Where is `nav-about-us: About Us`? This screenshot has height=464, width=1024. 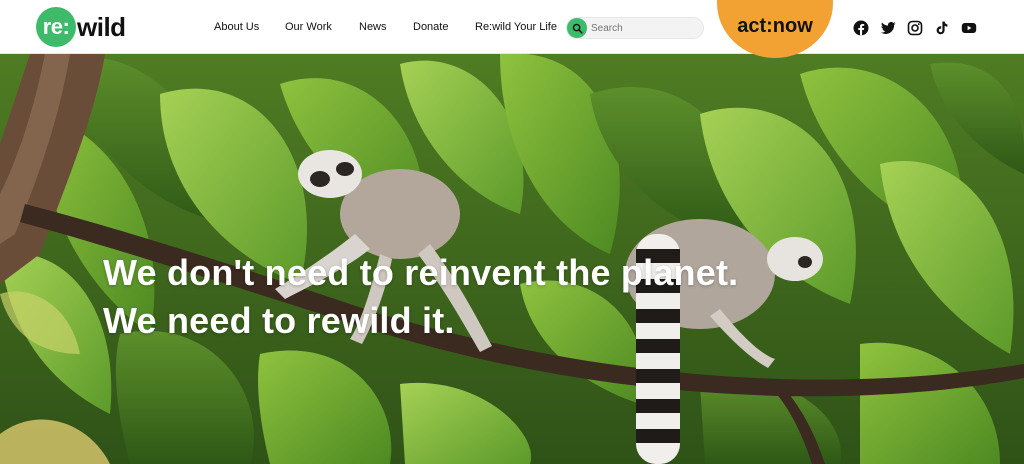
nav-about-us: About Us is located at coordinates (236, 27).